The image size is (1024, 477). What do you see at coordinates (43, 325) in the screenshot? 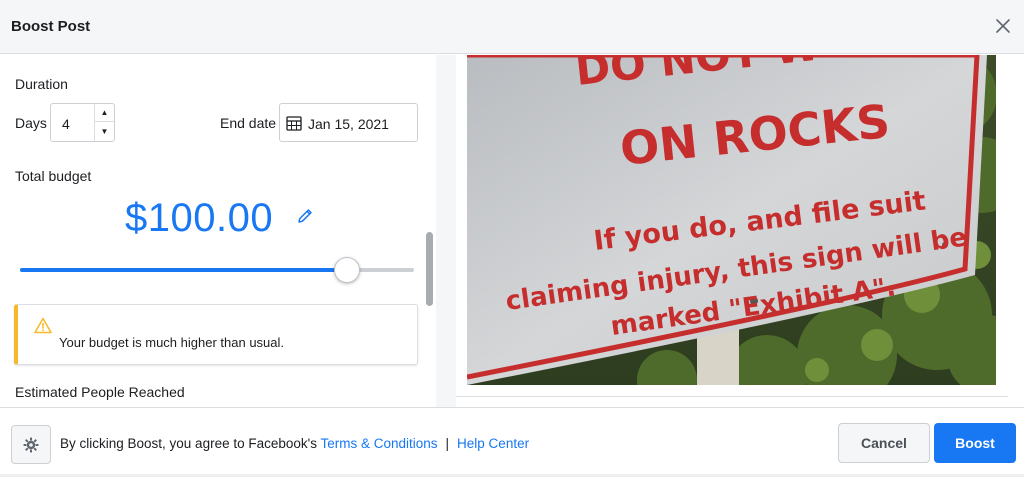
I see `warning-icon` at bounding box center [43, 325].